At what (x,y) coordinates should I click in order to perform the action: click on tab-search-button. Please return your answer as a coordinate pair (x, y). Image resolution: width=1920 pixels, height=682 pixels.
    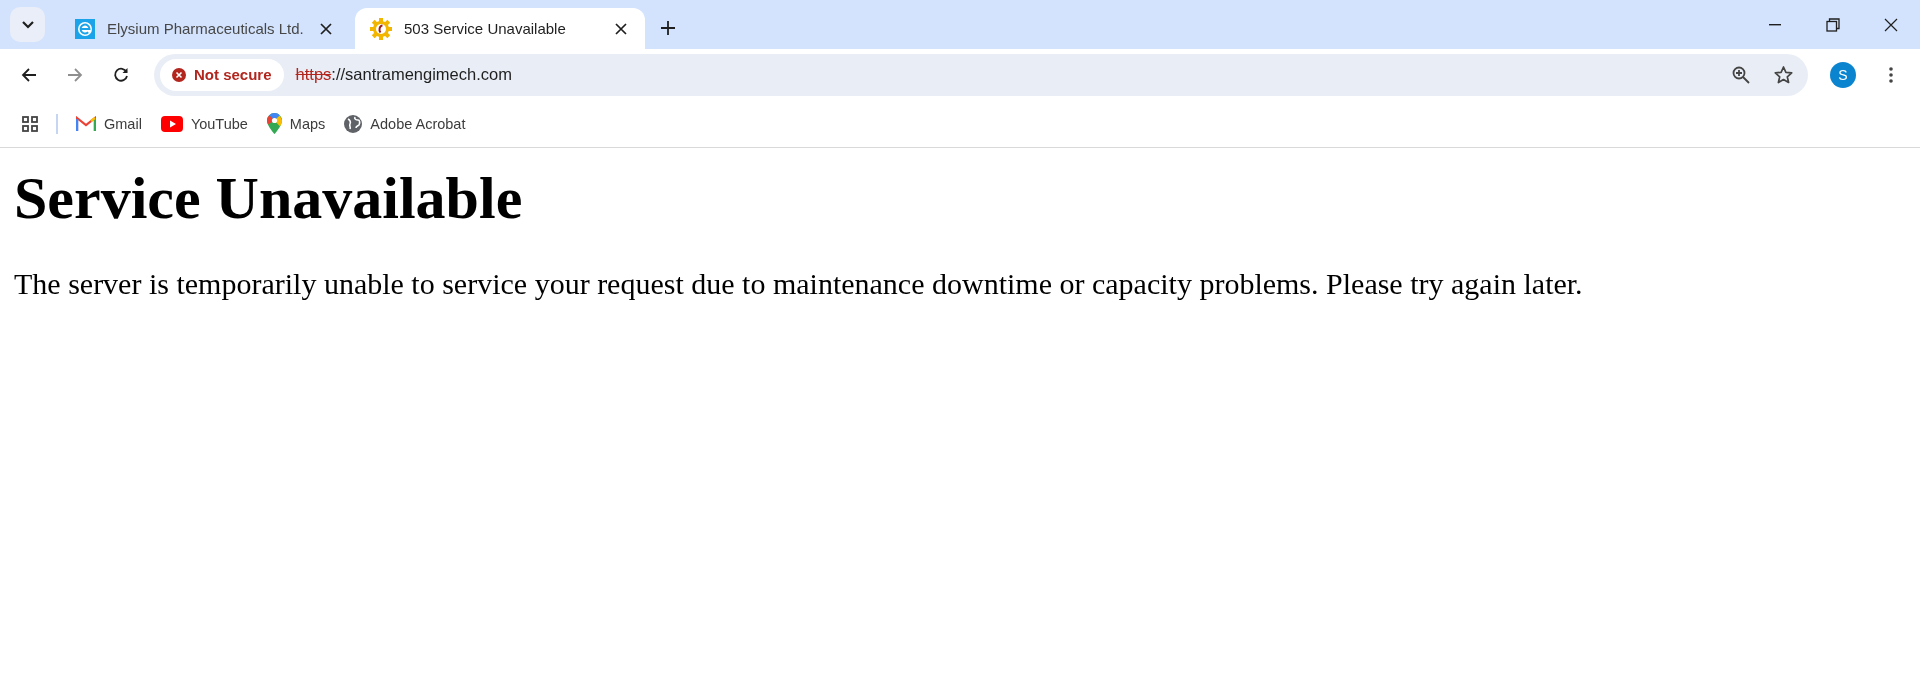
    Looking at the image, I should click on (27, 24).